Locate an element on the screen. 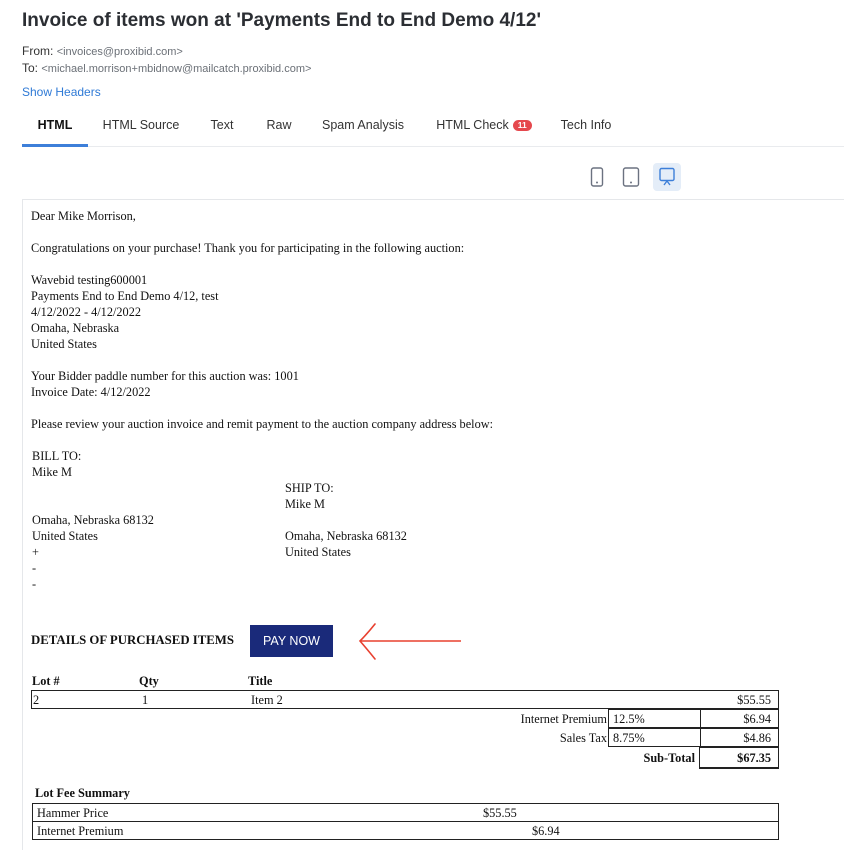  arrow-annotation-icon is located at coordinates (409, 641).